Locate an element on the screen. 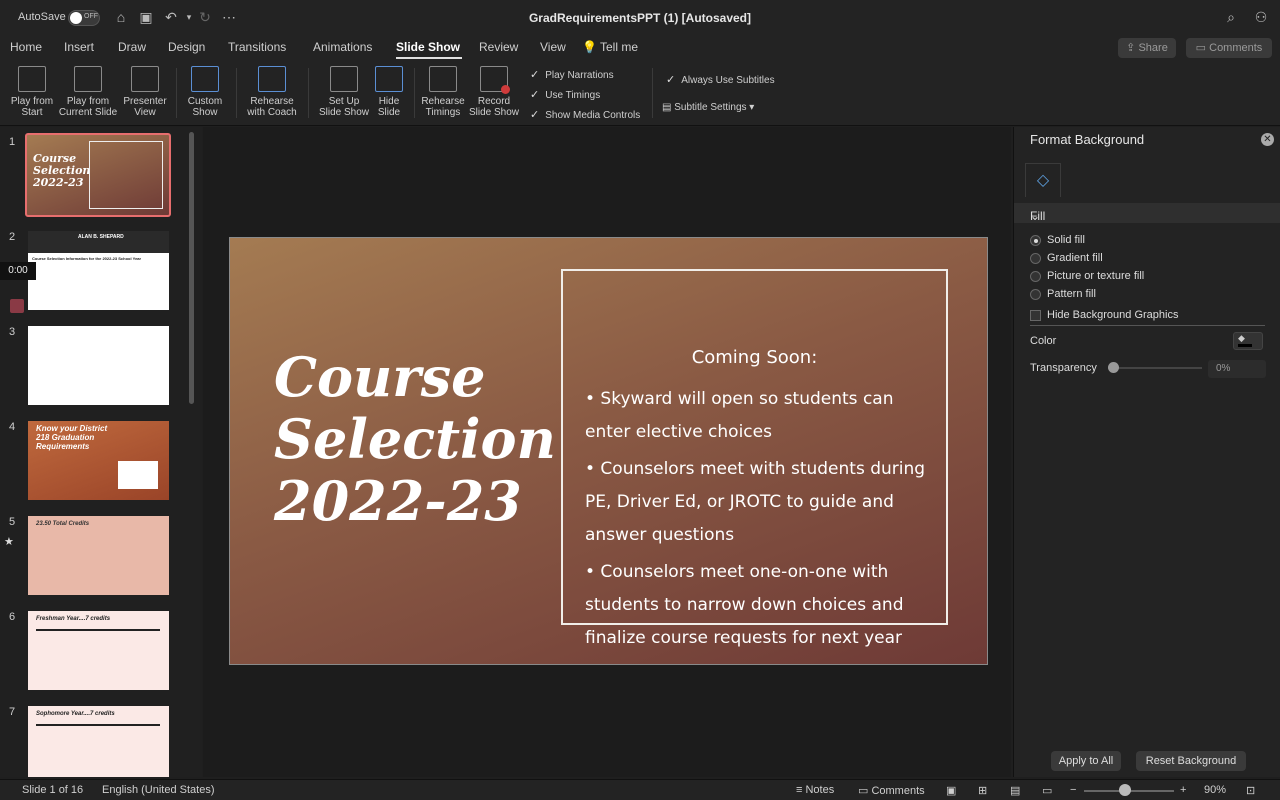 Image resolution: width=1280 pixels, height=800 pixels. tab-transitions: Transitions is located at coordinates (257, 47).